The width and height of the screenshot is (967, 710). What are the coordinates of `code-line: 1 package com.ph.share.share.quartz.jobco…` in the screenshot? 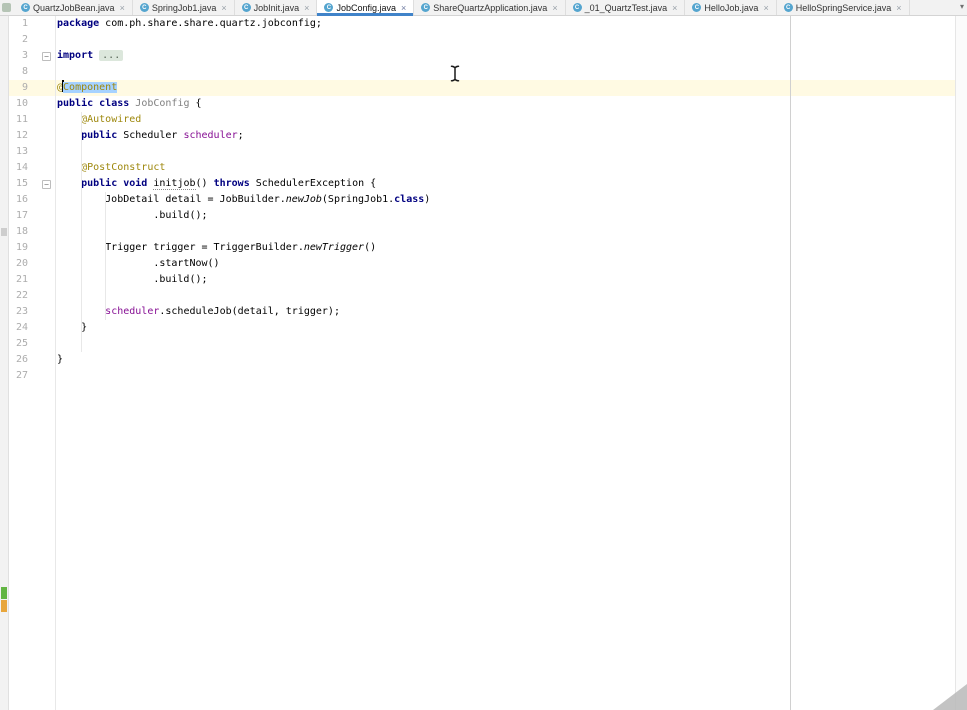 It's located at (483, 24).